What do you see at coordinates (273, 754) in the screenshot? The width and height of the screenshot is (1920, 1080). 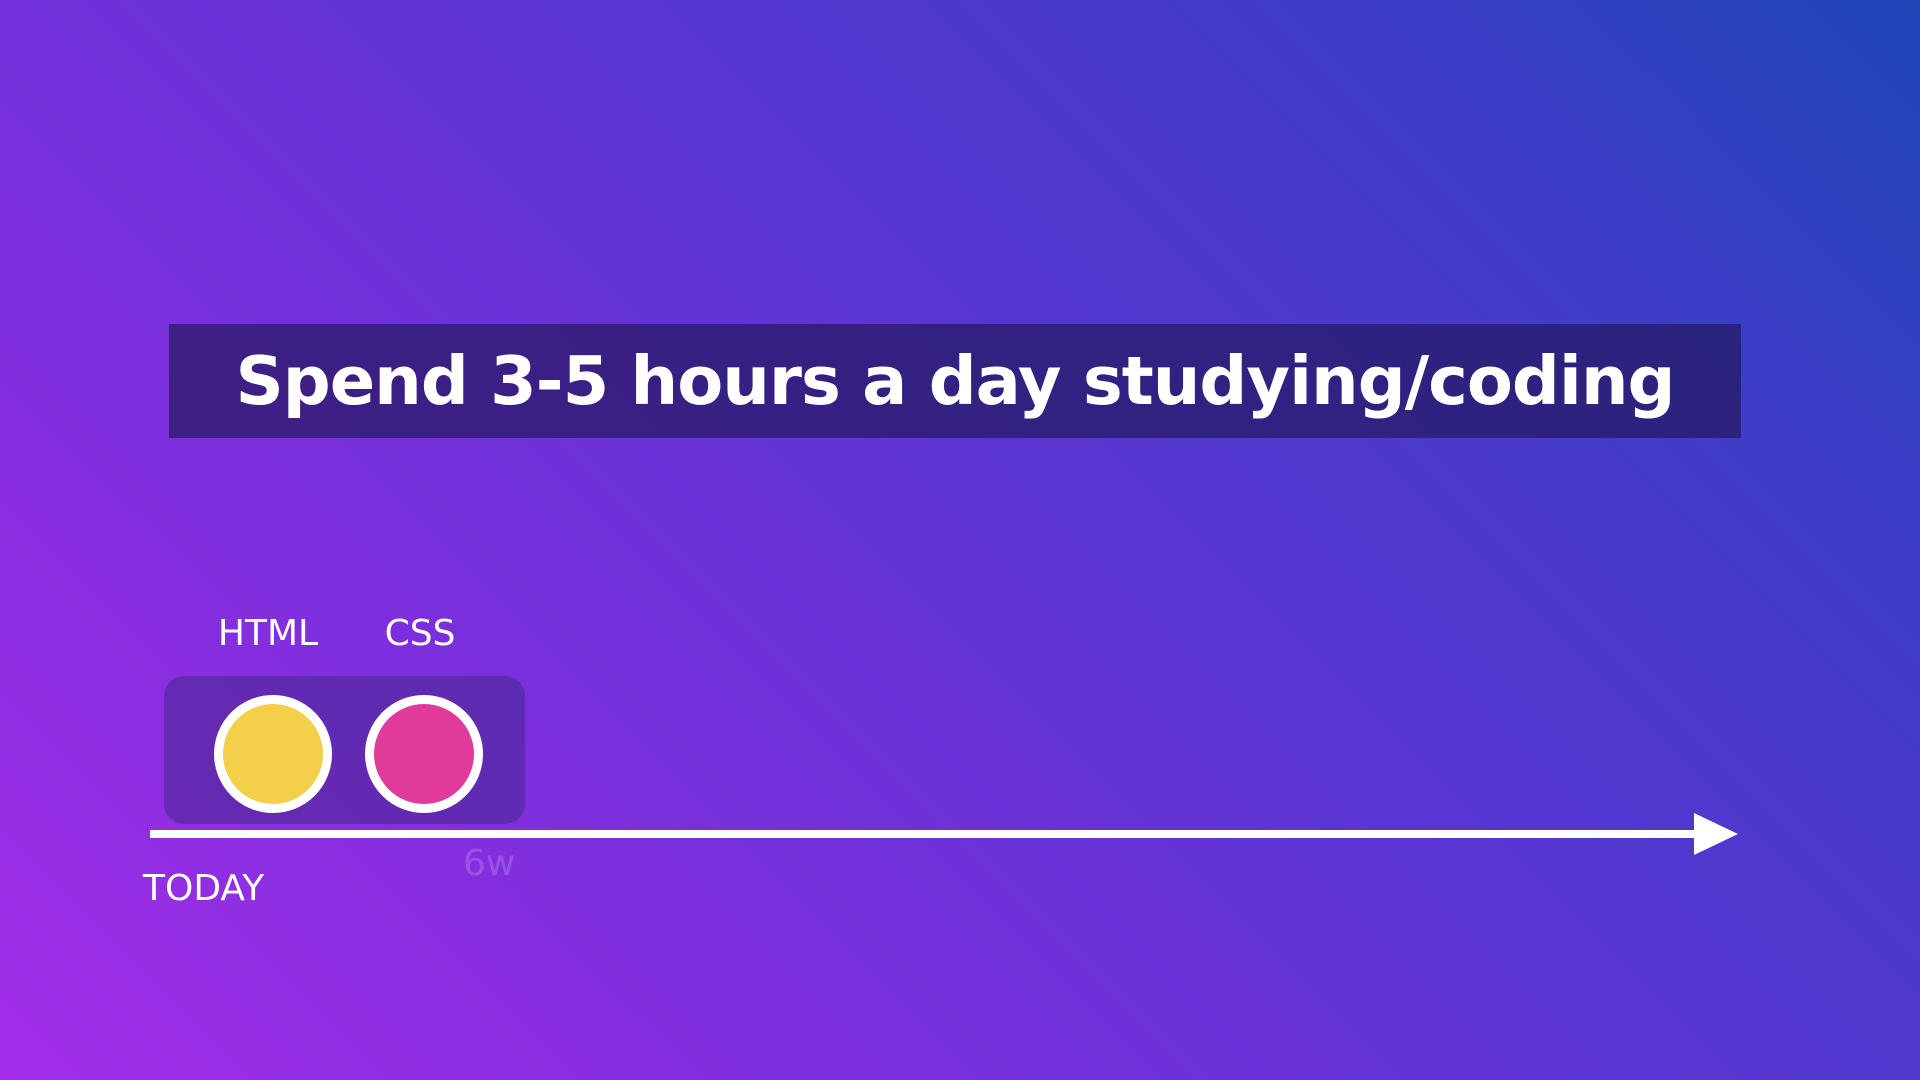 I see `skill-dot-html` at bounding box center [273, 754].